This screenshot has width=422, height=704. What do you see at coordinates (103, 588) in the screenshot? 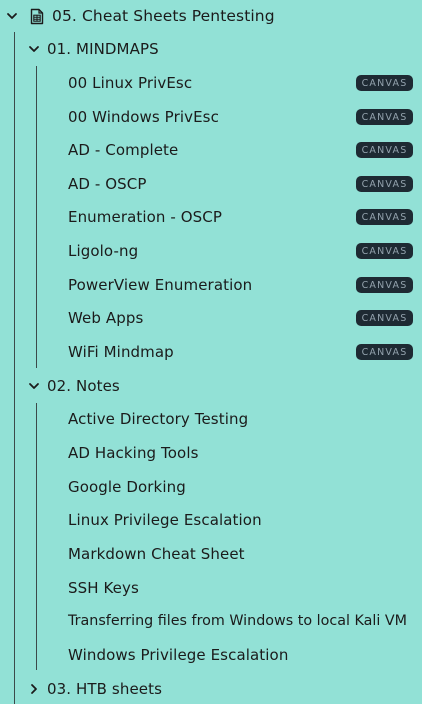
I see `file-label: SSH Keys` at bounding box center [103, 588].